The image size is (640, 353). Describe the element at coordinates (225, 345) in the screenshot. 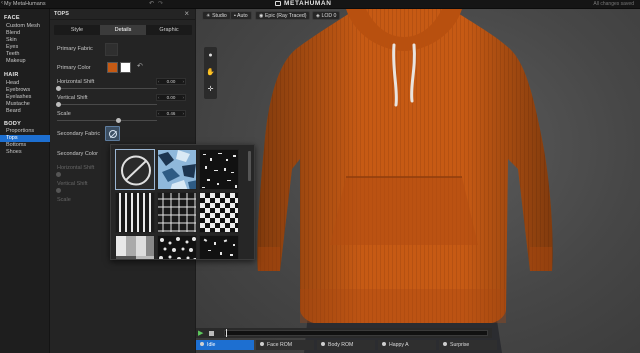

I see `anim-idle-button: Idle` at that location.